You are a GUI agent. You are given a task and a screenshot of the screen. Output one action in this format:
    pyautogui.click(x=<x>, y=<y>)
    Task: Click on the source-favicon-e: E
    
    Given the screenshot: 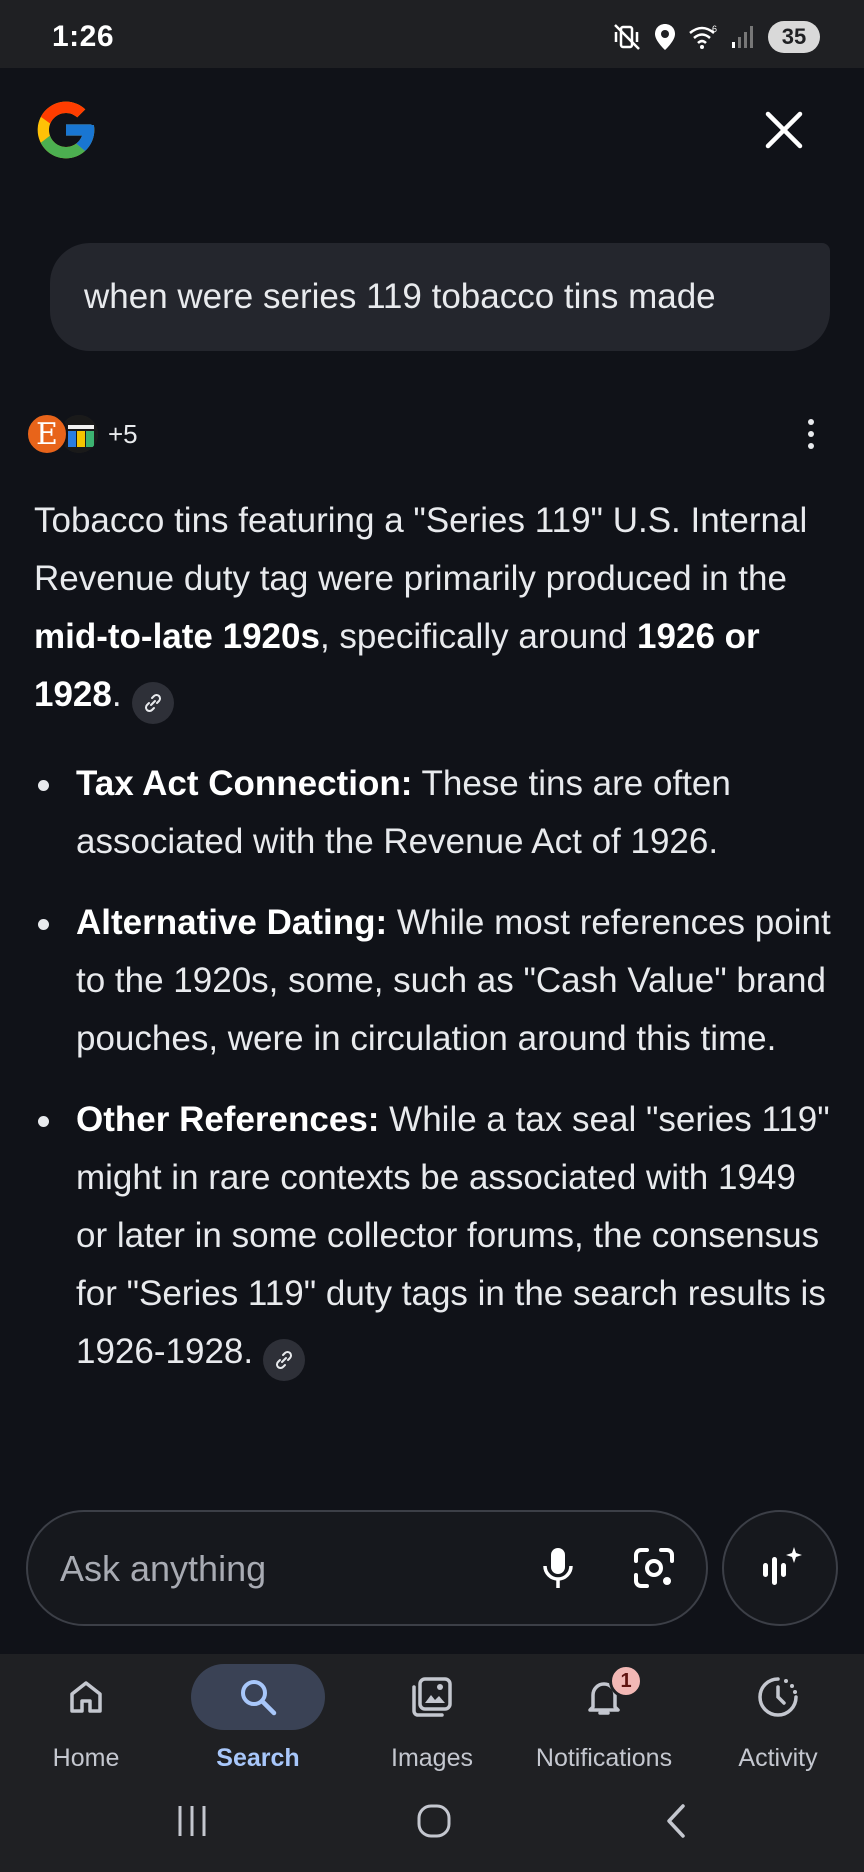 What is the action you would take?
    pyautogui.click(x=47, y=434)
    